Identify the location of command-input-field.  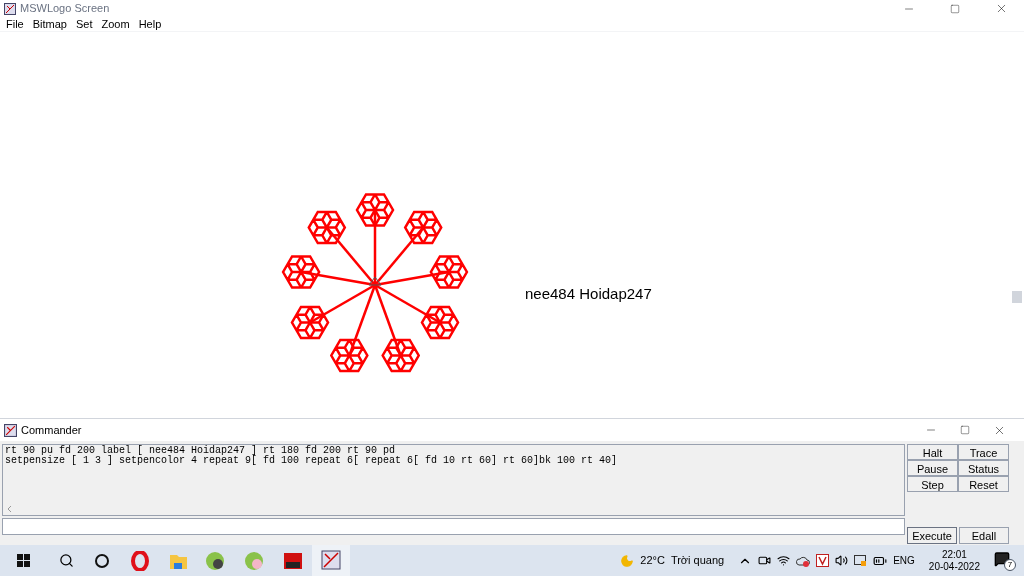
(453, 526).